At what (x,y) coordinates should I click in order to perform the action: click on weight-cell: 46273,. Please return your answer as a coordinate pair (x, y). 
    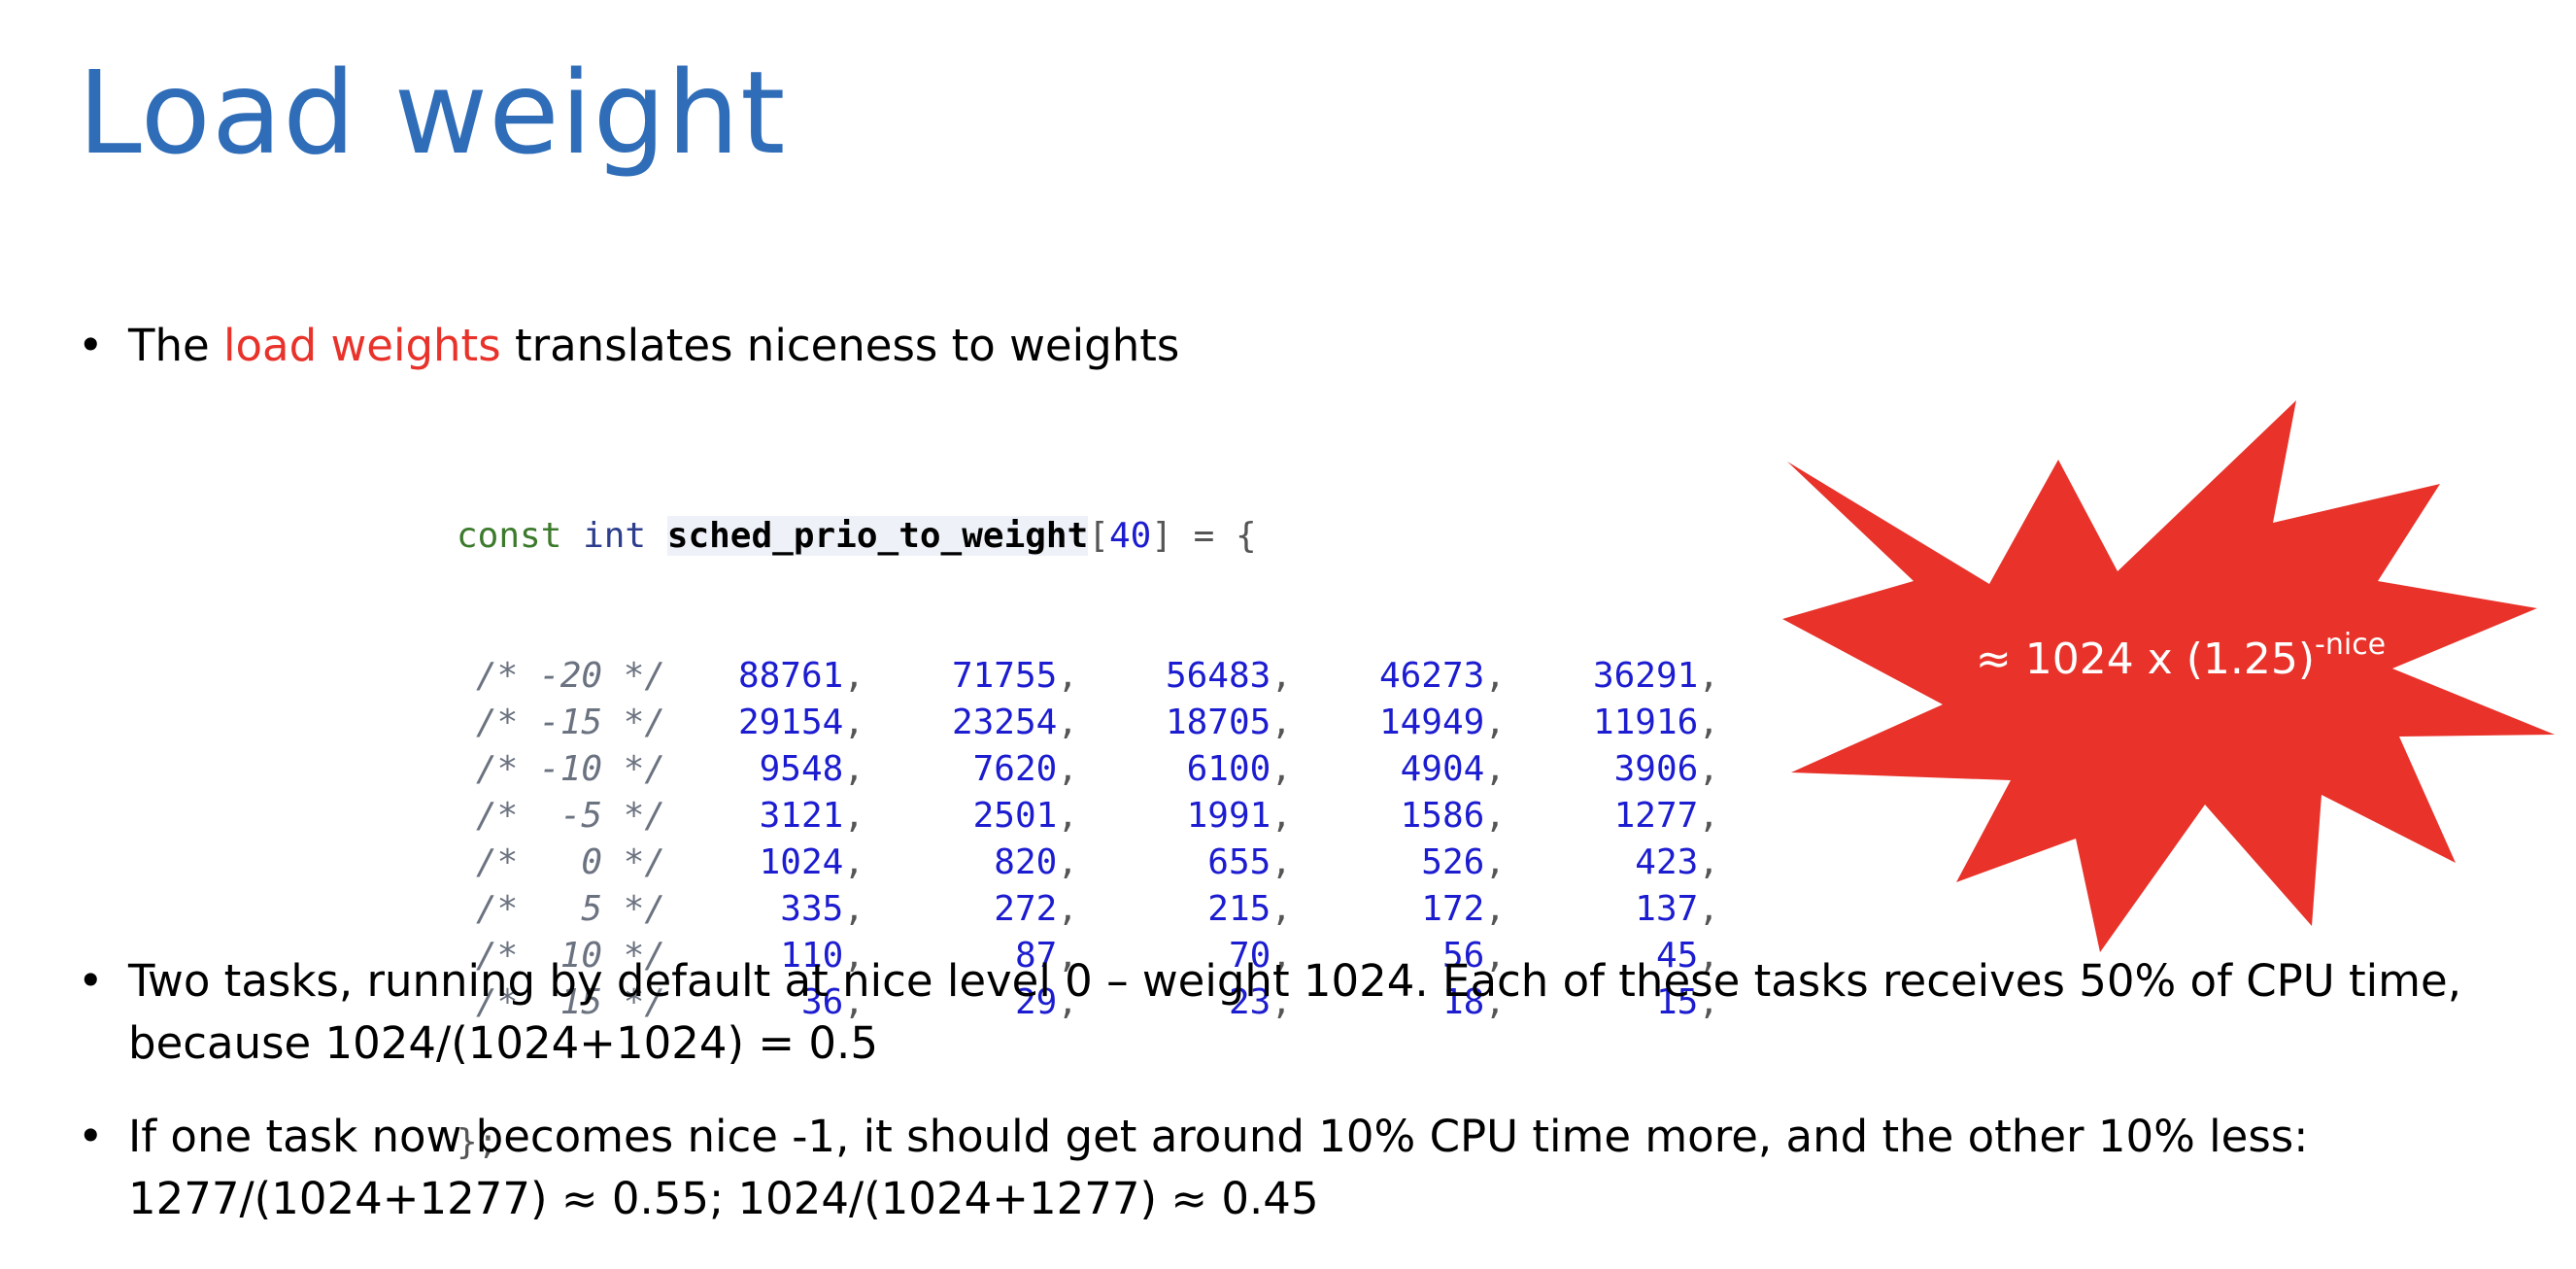
    Looking at the image, I should click on (1423, 676).